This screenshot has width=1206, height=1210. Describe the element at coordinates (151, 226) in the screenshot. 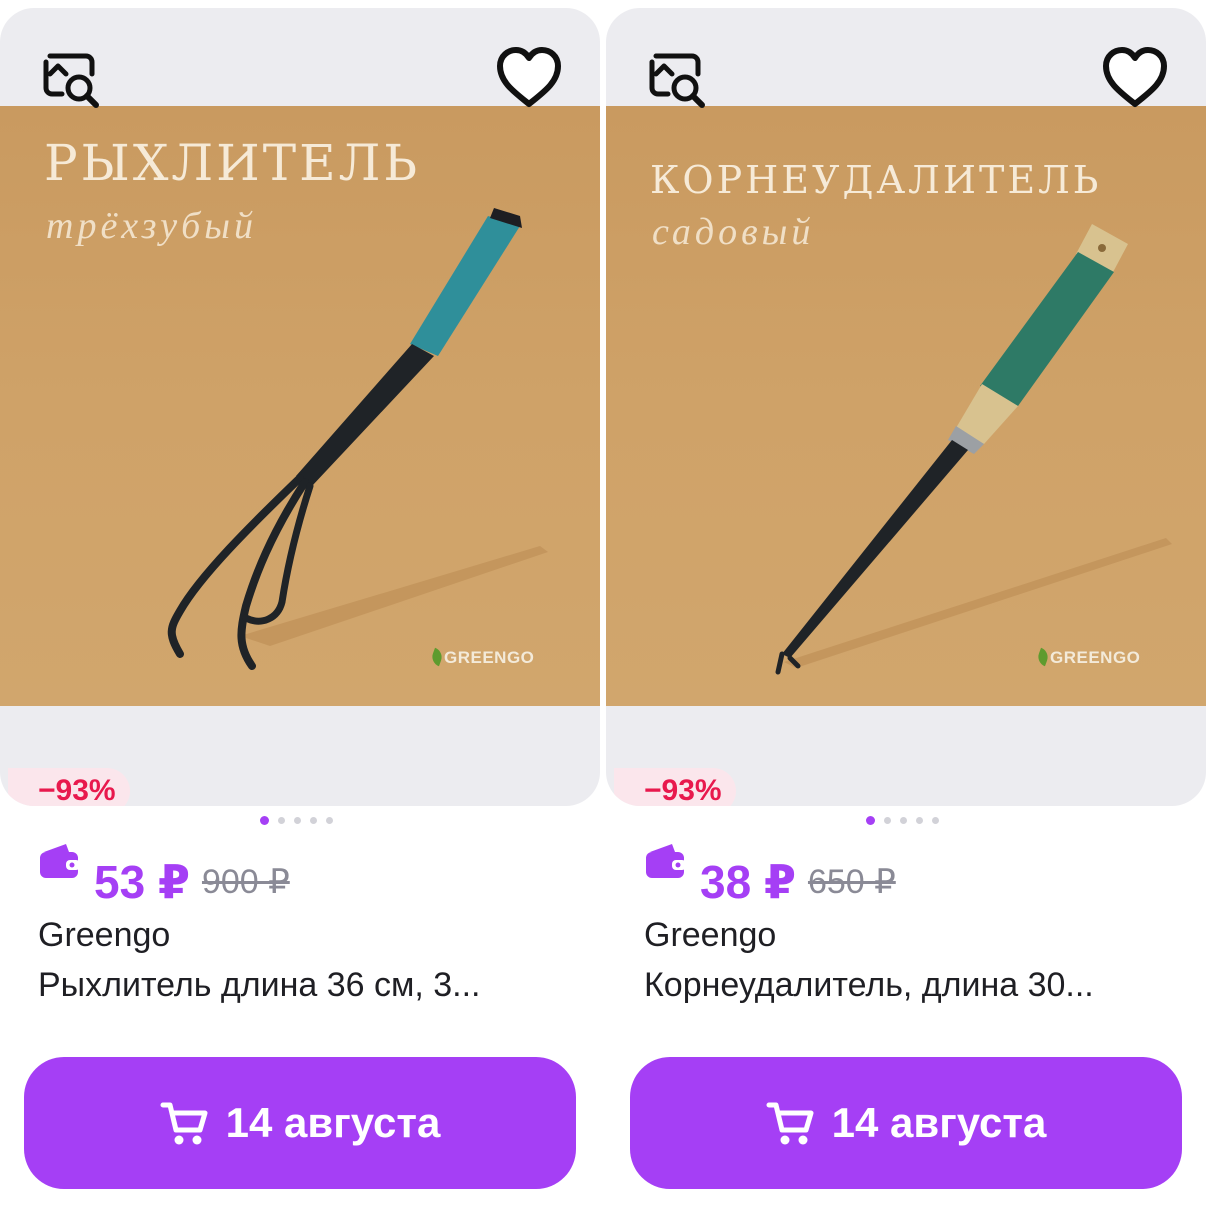

I see `photo-subtitle: трёхзубый` at that location.